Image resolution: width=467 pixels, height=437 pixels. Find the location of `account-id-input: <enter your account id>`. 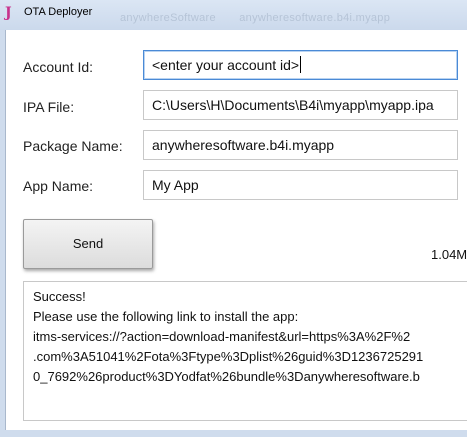

account-id-input: <enter your account id> is located at coordinates (300, 65).